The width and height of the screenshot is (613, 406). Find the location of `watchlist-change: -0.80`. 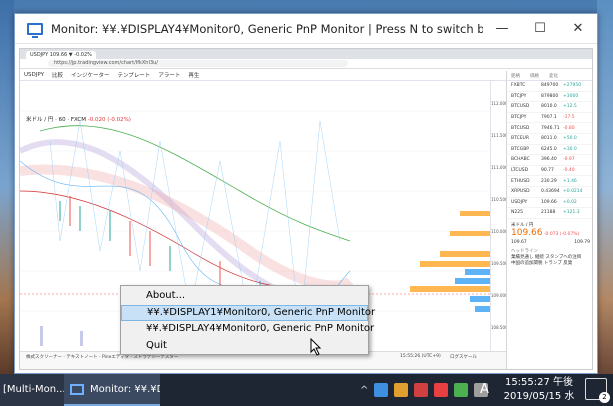

watchlist-change: -0.80 is located at coordinates (569, 128).